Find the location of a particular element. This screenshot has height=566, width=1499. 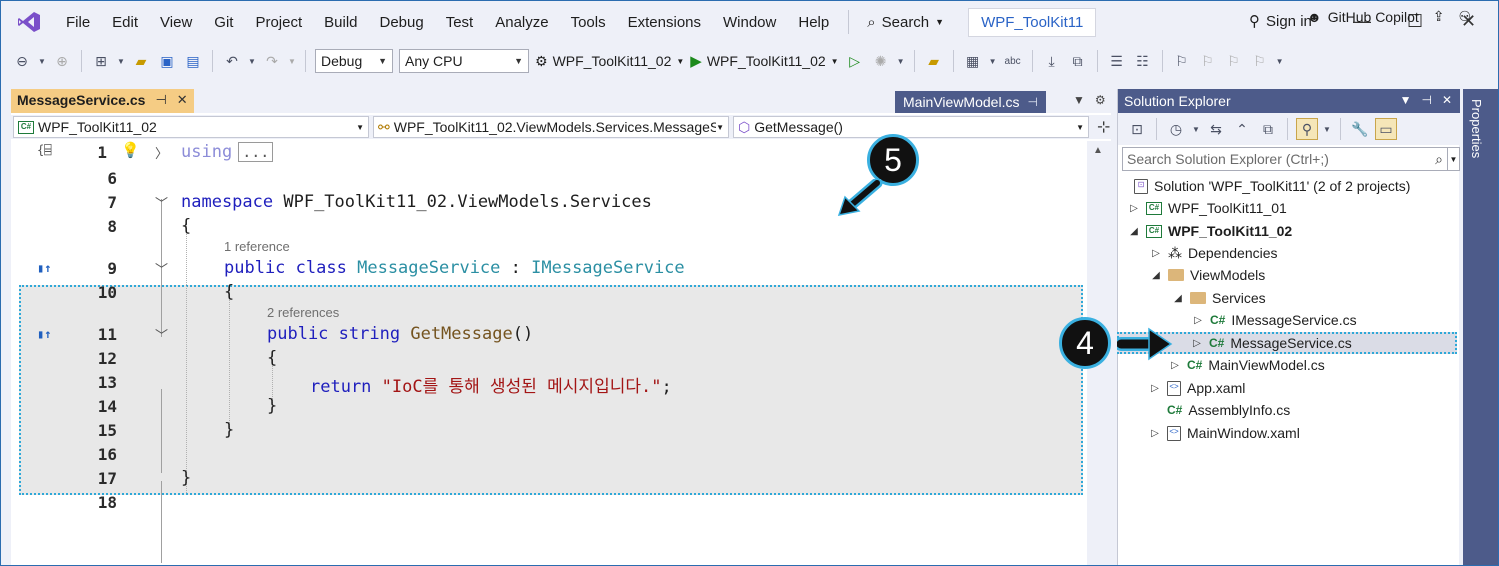

gear-icon: ⚙ is located at coordinates (1100, 100).